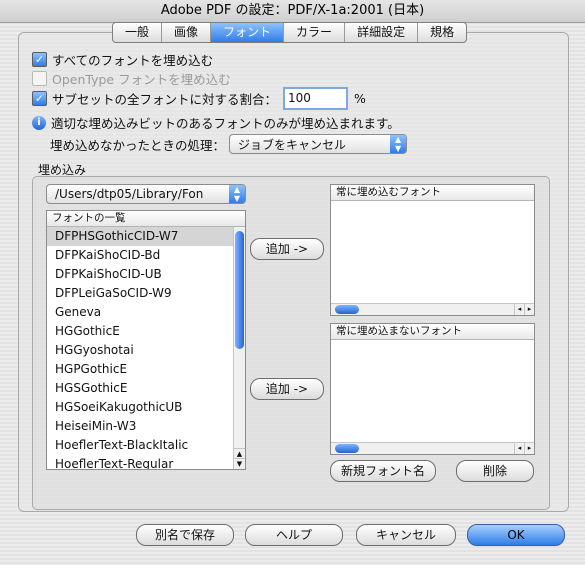 This screenshot has width=585, height=565. I want to click on save-as-button: 別名で保存, so click(185, 535).